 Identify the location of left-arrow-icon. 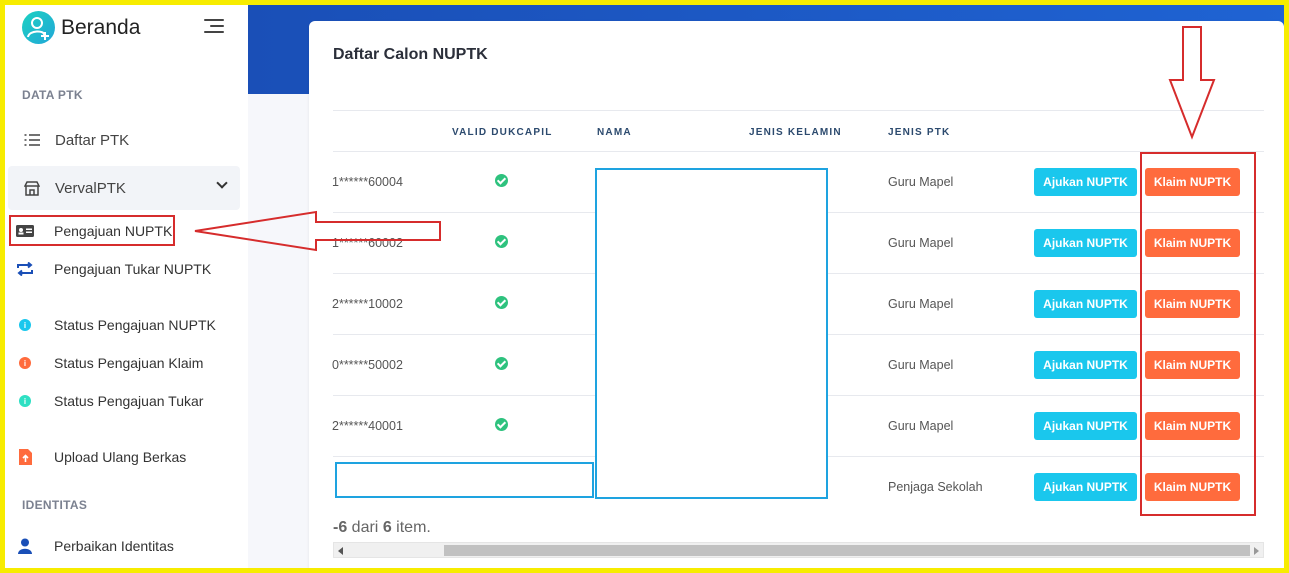
(317, 231).